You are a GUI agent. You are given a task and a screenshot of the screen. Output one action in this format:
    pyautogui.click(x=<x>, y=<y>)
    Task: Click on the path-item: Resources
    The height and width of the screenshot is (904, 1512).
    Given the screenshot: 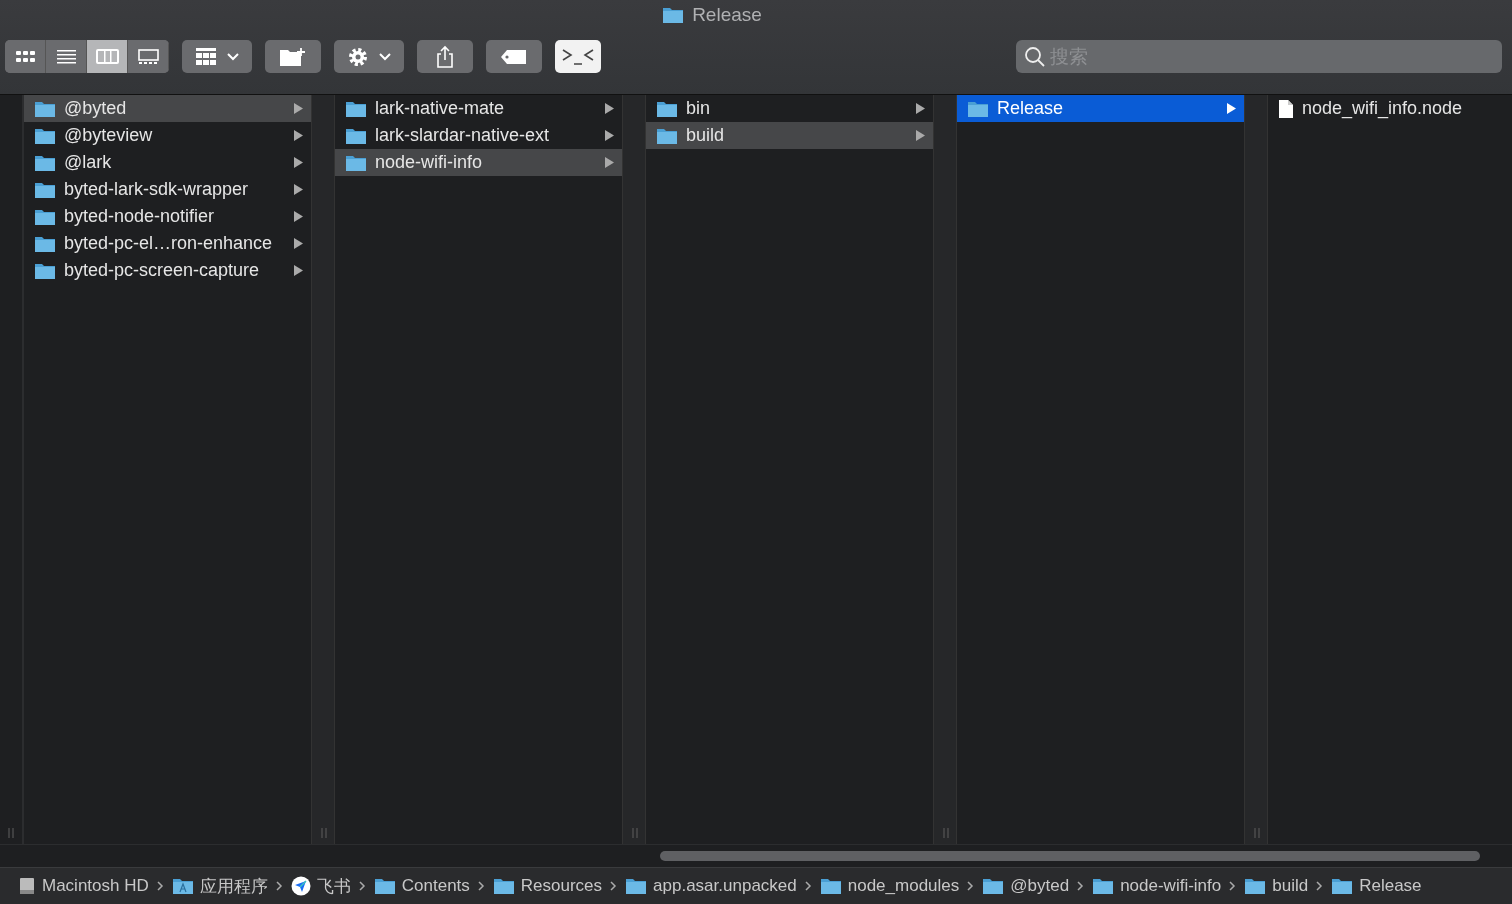 What is the action you would take?
    pyautogui.click(x=547, y=886)
    